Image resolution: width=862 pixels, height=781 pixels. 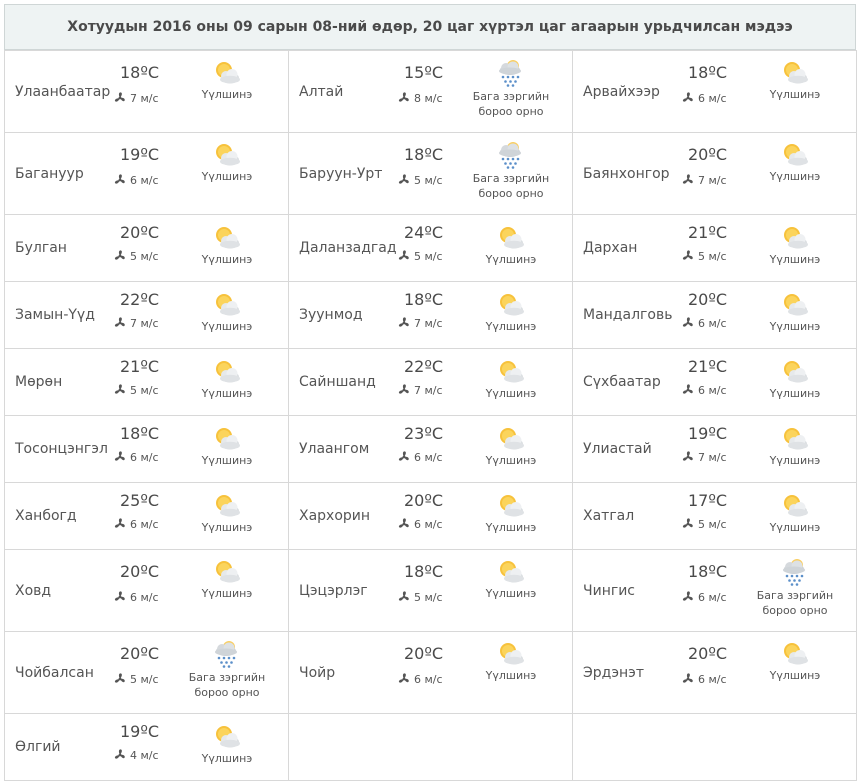 What do you see at coordinates (420, 98) in the screenshot?
I see `wind-speed: 8 м/с` at bounding box center [420, 98].